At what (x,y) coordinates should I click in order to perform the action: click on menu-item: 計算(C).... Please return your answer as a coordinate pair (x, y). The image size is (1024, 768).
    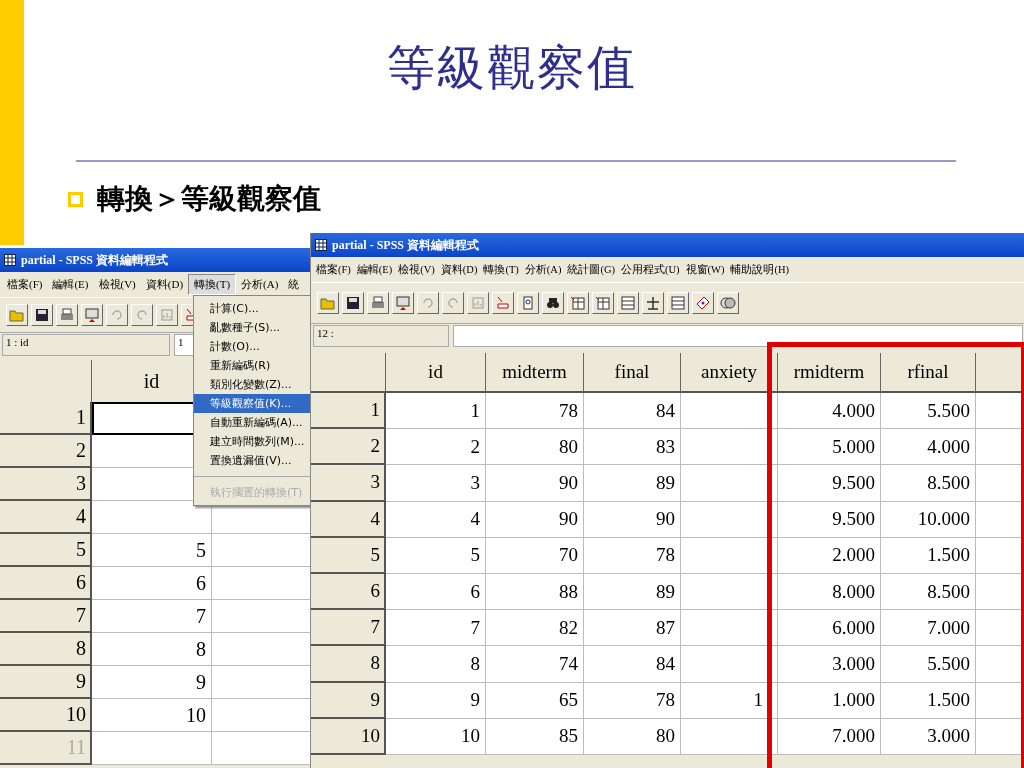
    Looking at the image, I should click on (252, 308).